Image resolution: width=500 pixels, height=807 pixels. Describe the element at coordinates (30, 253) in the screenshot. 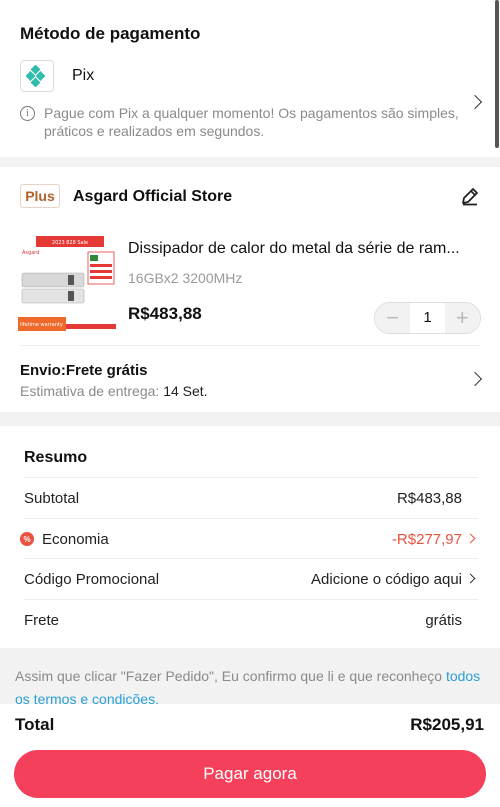

I see `thumb-brand-text: Asgard` at that location.